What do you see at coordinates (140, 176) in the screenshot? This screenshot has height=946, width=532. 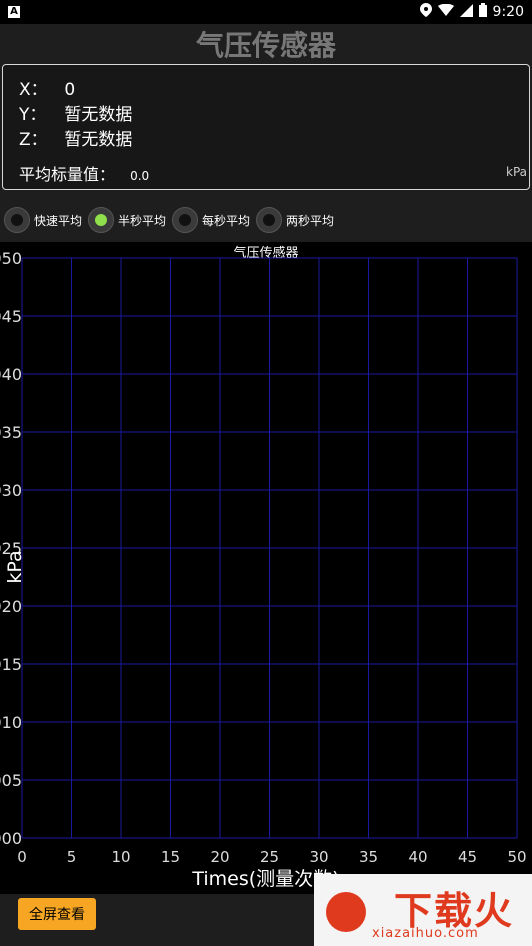 I see `average-value: 0.0` at bounding box center [140, 176].